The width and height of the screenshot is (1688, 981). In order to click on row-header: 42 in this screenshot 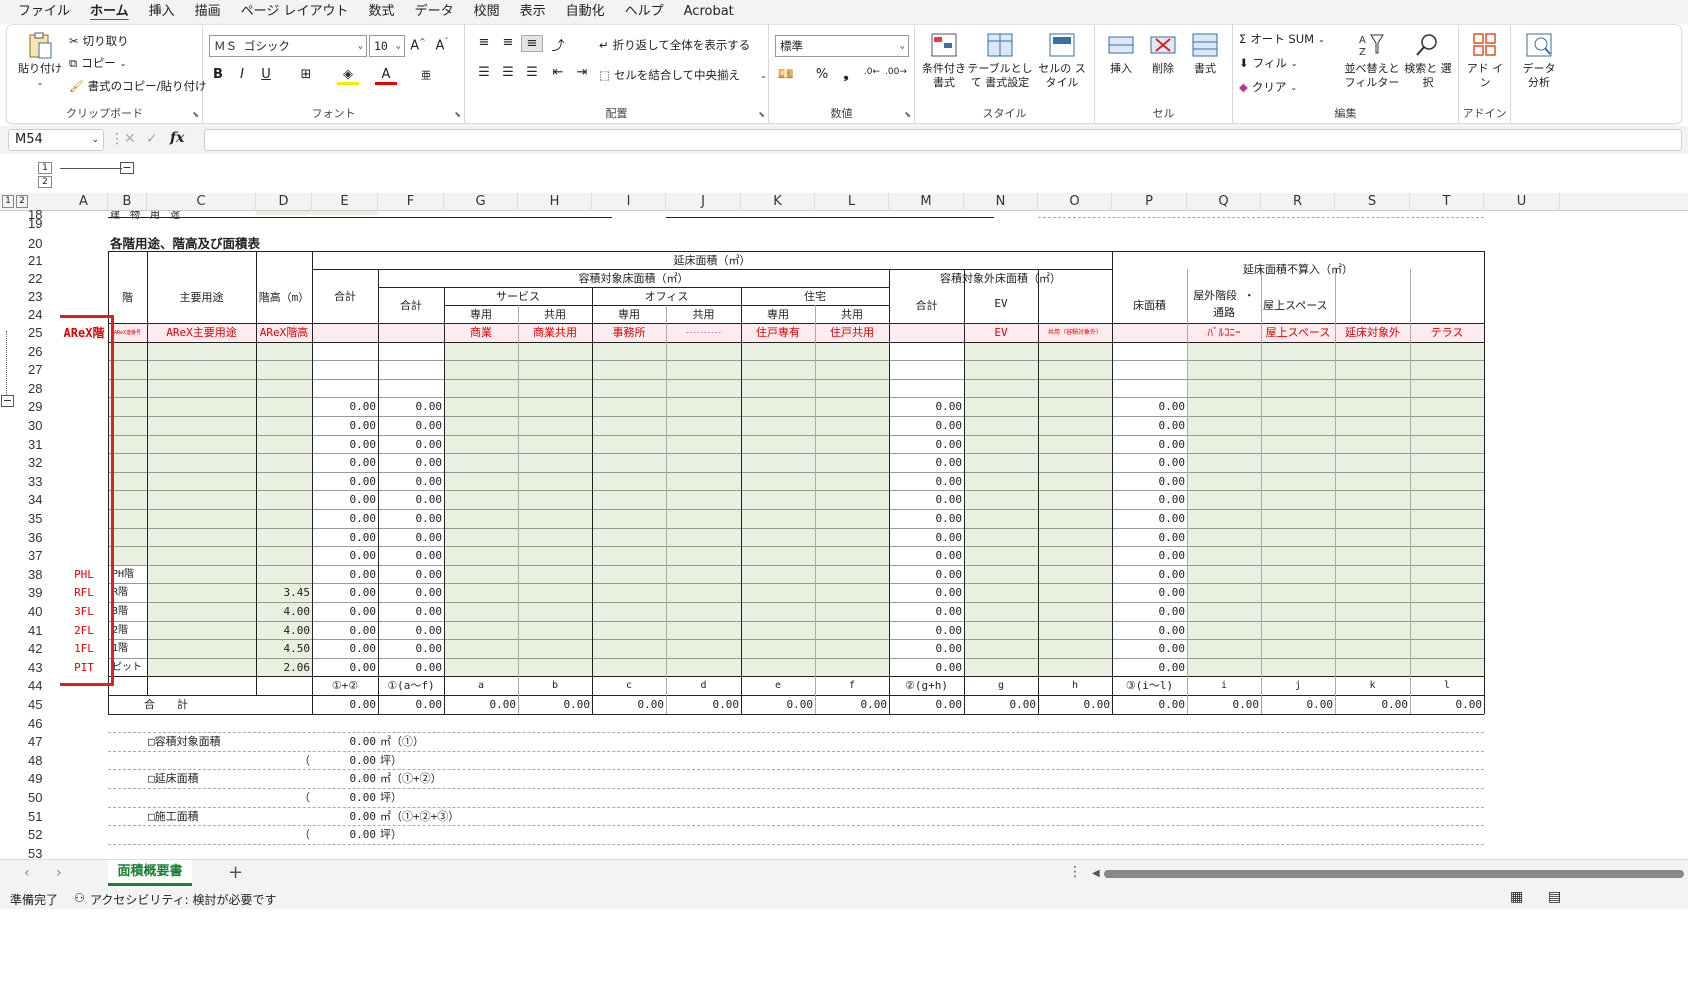, I will do `click(43, 649)`.